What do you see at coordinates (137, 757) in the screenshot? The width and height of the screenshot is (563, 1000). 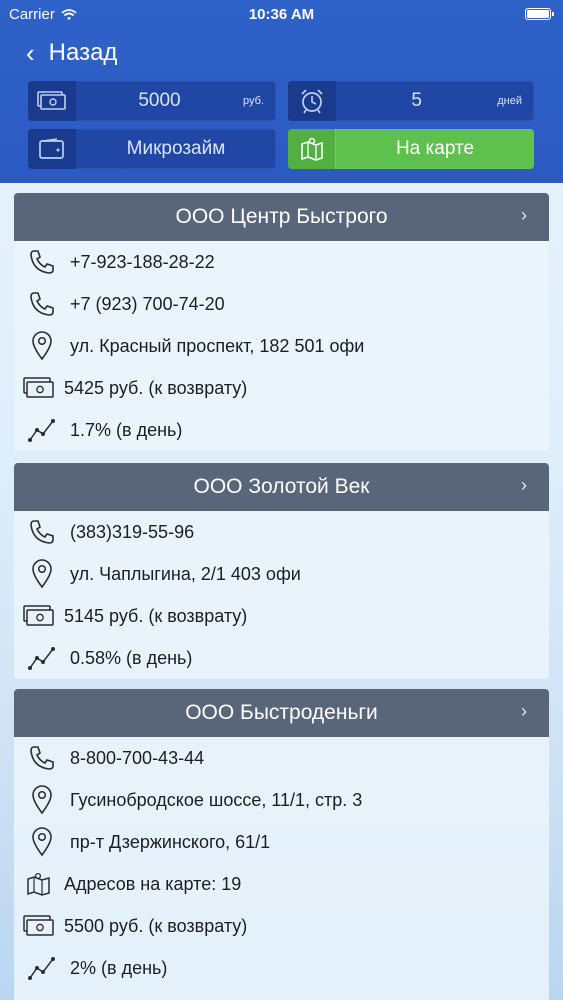 I see `phone-text: 8-800-700-43-44` at bounding box center [137, 757].